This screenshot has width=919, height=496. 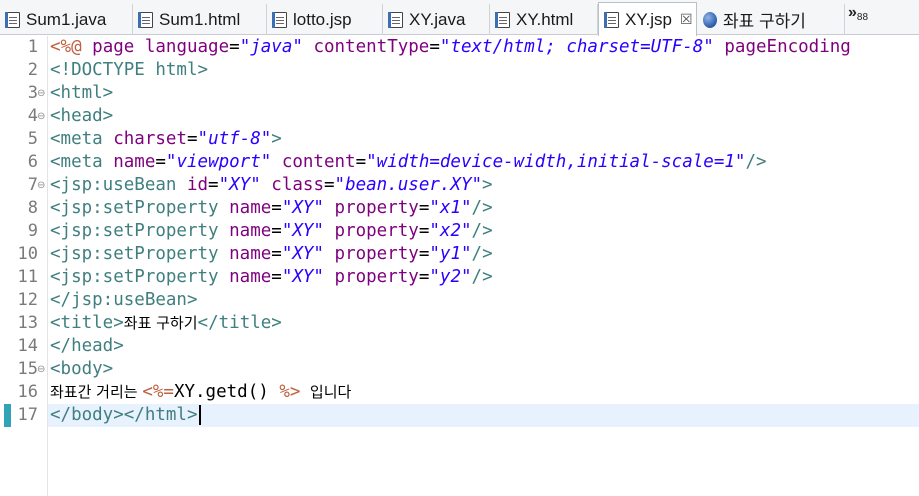 I want to click on code-line: <html>, so click(x=484, y=93).